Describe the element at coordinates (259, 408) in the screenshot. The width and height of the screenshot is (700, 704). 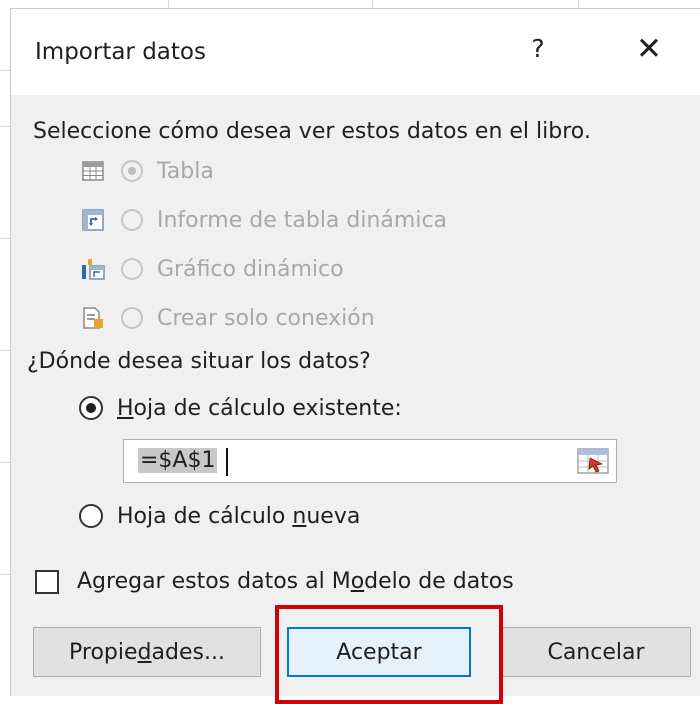
I see `existing-sheet-label: Hoja de cálculo existente:` at that location.